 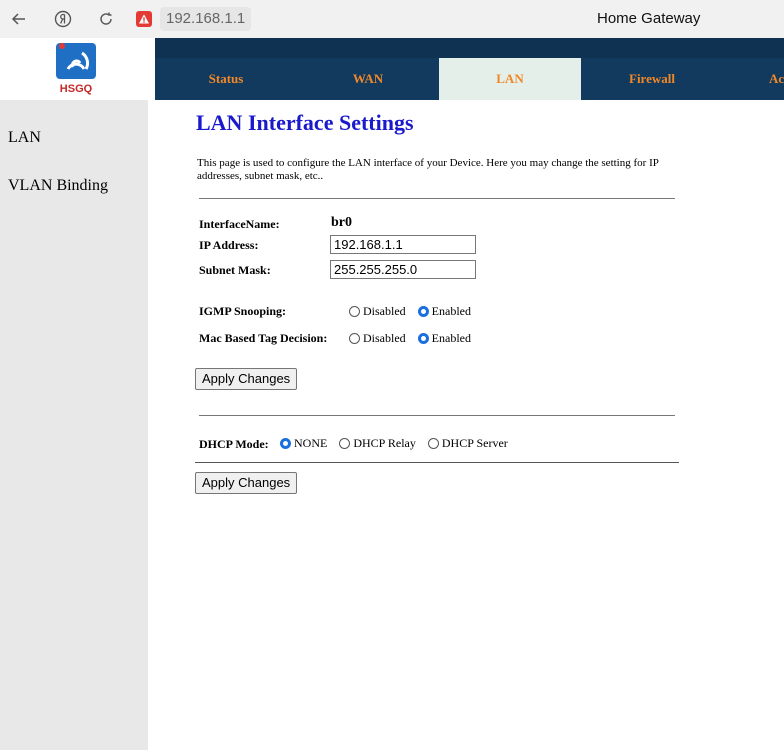 What do you see at coordinates (246, 483) in the screenshot?
I see `apply-changes-dhcp-button: Apply Changes` at bounding box center [246, 483].